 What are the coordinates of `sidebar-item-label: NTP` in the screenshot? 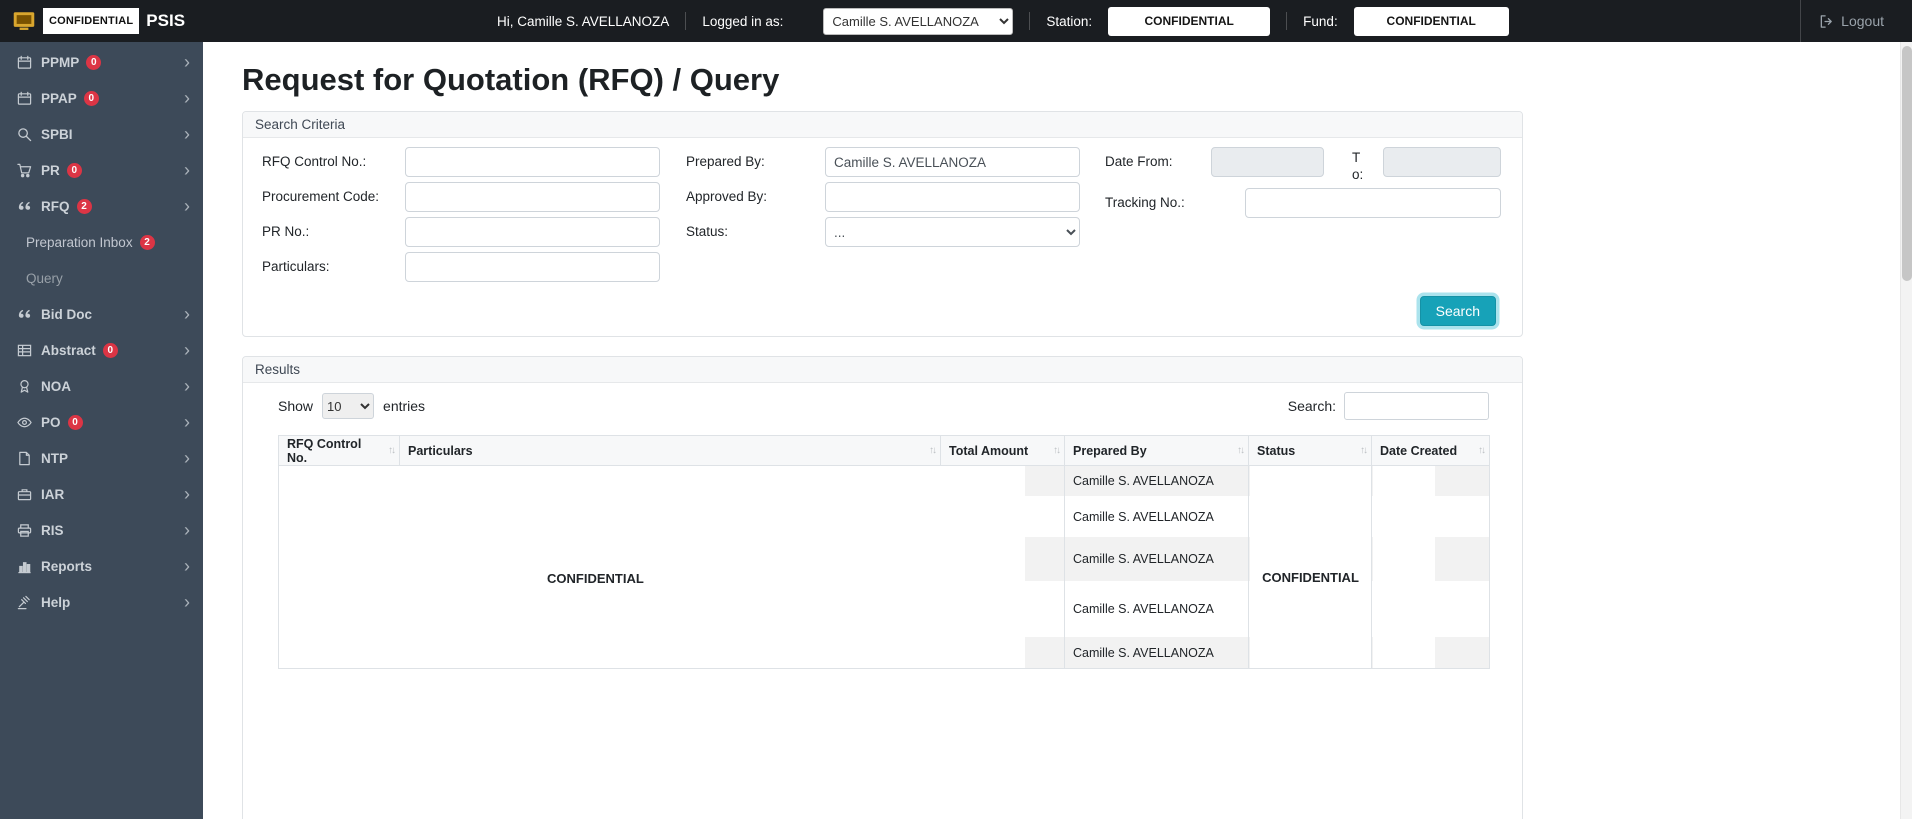 It's located at (54, 458).